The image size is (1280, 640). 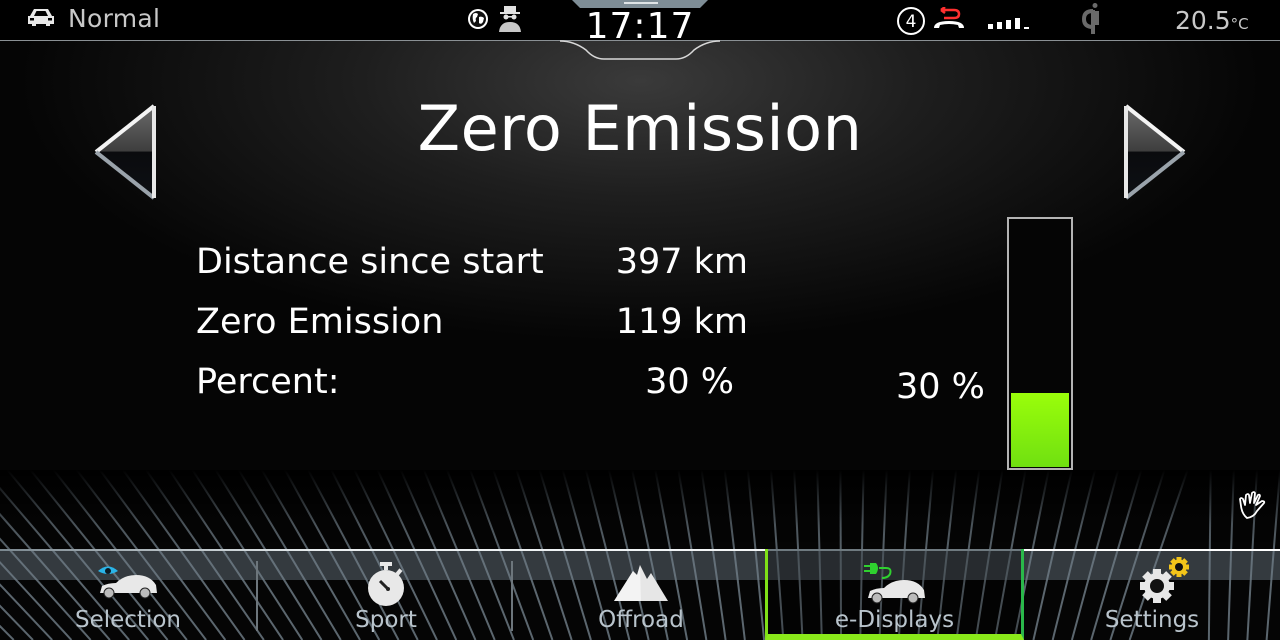 What do you see at coordinates (386, 620) in the screenshot?
I see `nav-item-label: Sport` at bounding box center [386, 620].